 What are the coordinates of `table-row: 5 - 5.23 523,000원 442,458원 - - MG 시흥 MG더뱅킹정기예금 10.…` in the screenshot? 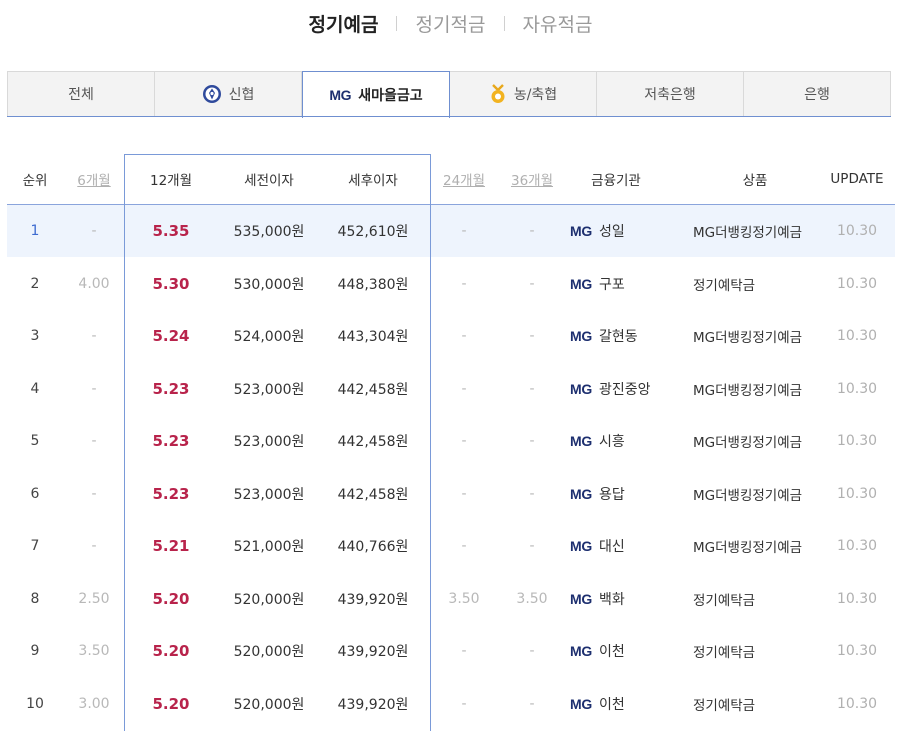 It's located at (451, 441).